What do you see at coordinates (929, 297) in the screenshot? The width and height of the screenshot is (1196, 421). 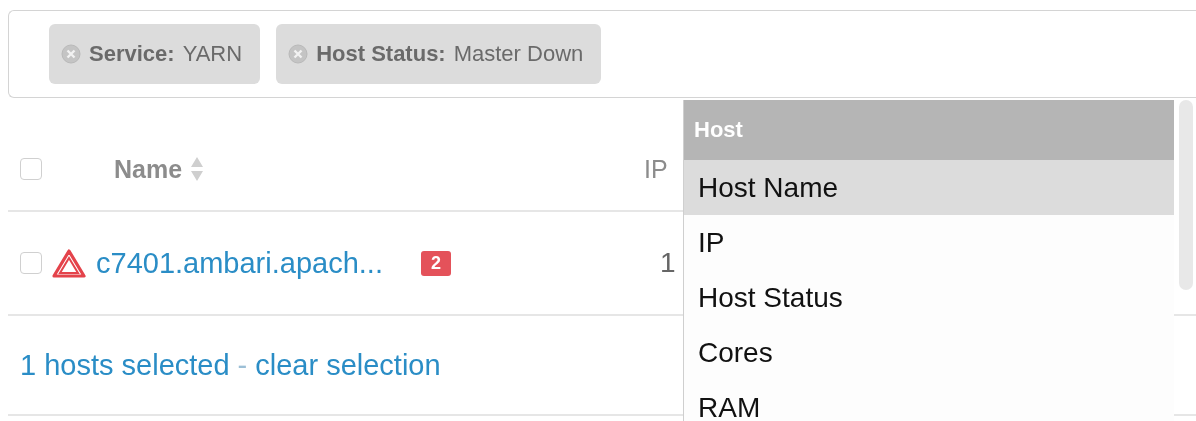 I see `menu-item: Host Status` at bounding box center [929, 297].